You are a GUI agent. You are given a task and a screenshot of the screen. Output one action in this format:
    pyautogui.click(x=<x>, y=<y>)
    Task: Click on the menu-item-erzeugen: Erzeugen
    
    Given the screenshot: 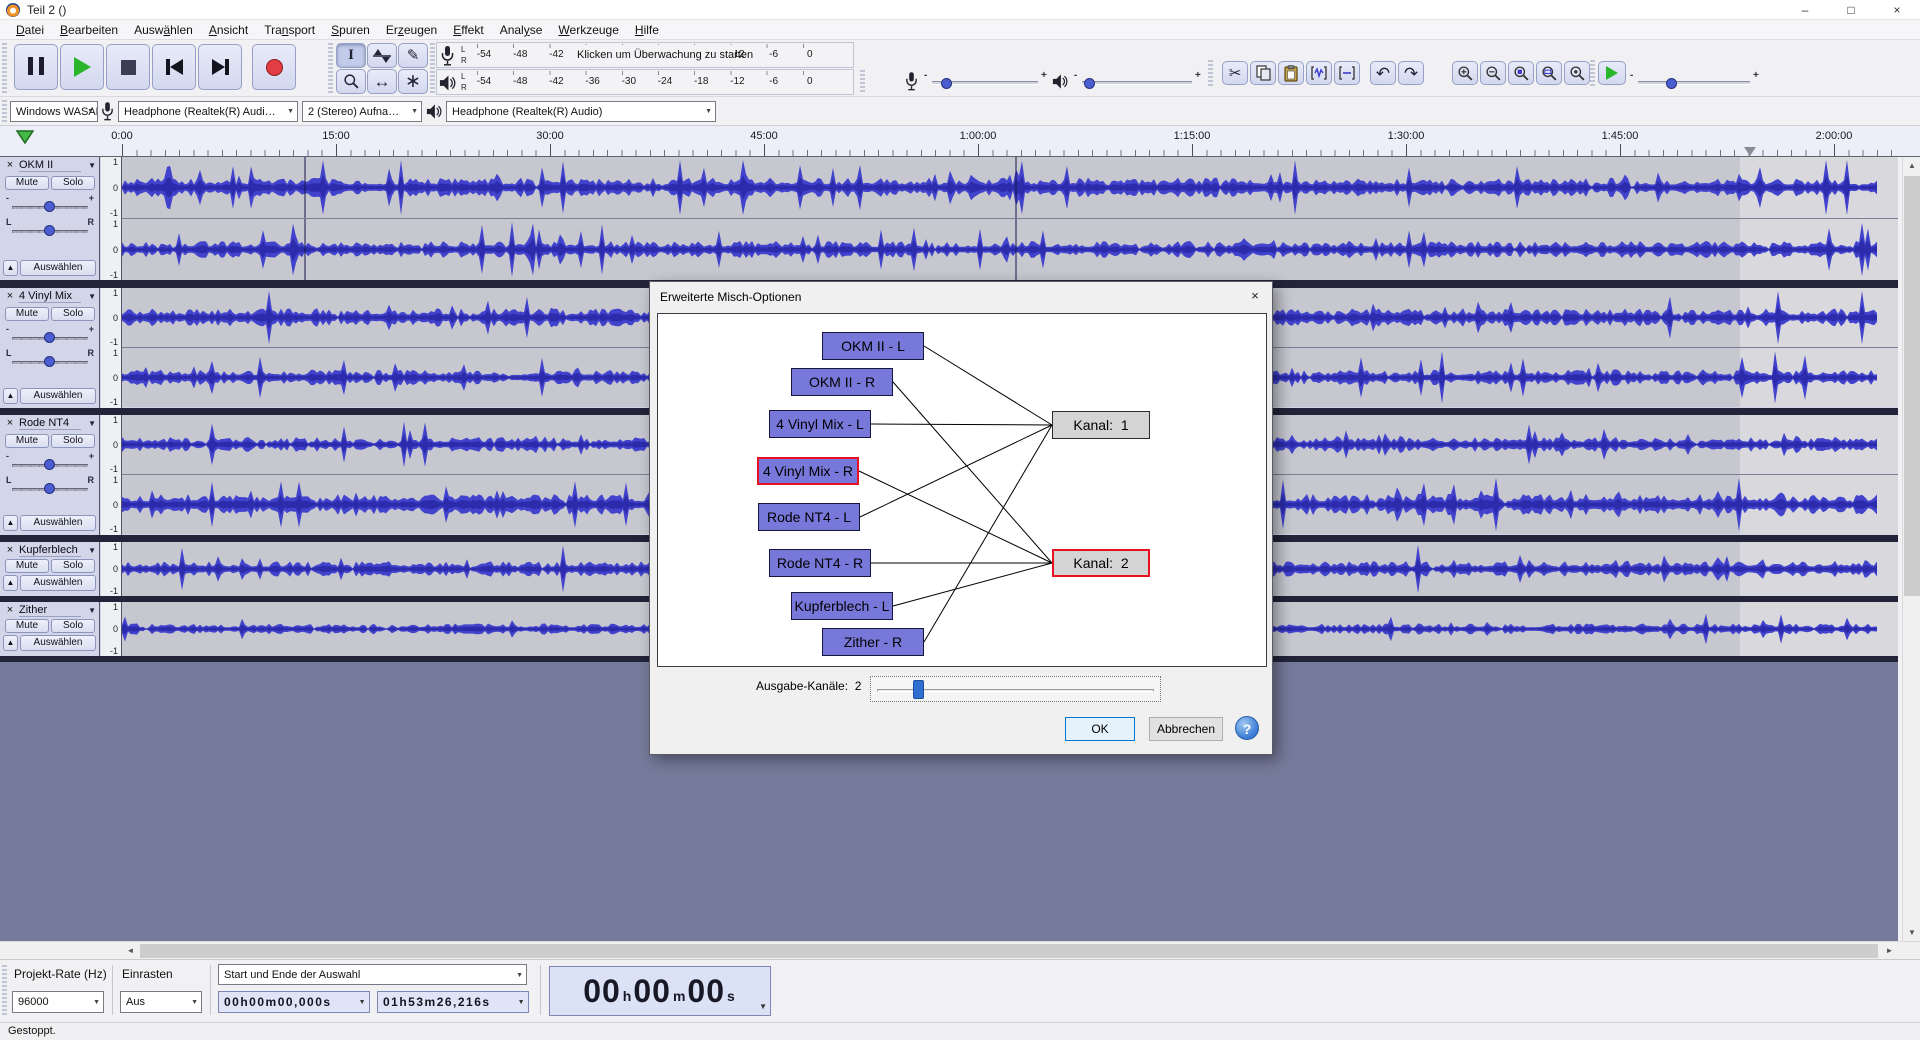 What is the action you would take?
    pyautogui.click(x=411, y=30)
    